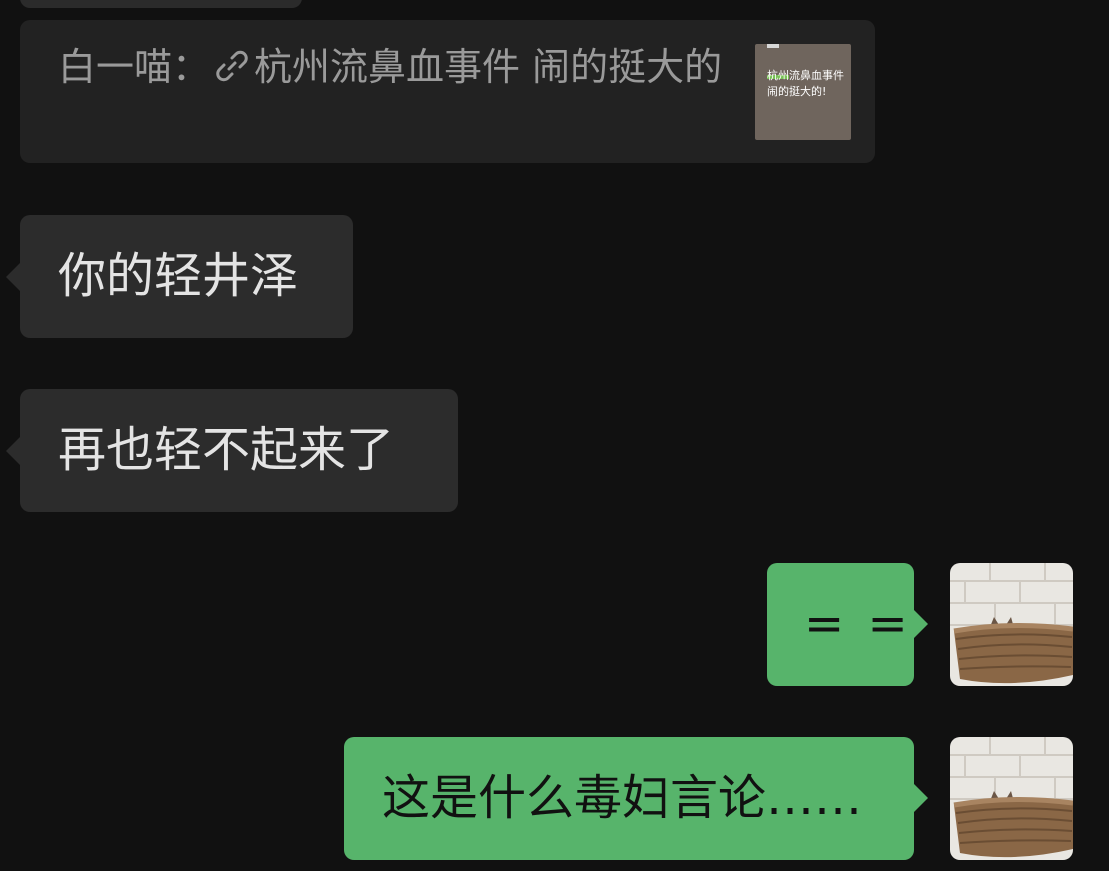 This screenshot has height=871, width=1109. What do you see at coordinates (161, 4) in the screenshot?
I see `previous-message-bubble` at bounding box center [161, 4].